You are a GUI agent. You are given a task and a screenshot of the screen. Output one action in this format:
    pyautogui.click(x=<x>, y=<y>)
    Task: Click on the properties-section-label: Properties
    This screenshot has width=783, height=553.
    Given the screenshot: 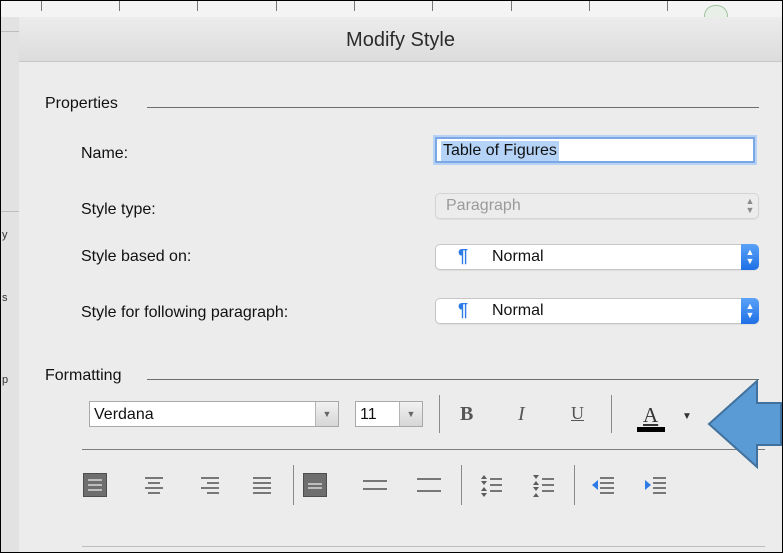 What is the action you would take?
    pyautogui.click(x=81, y=103)
    